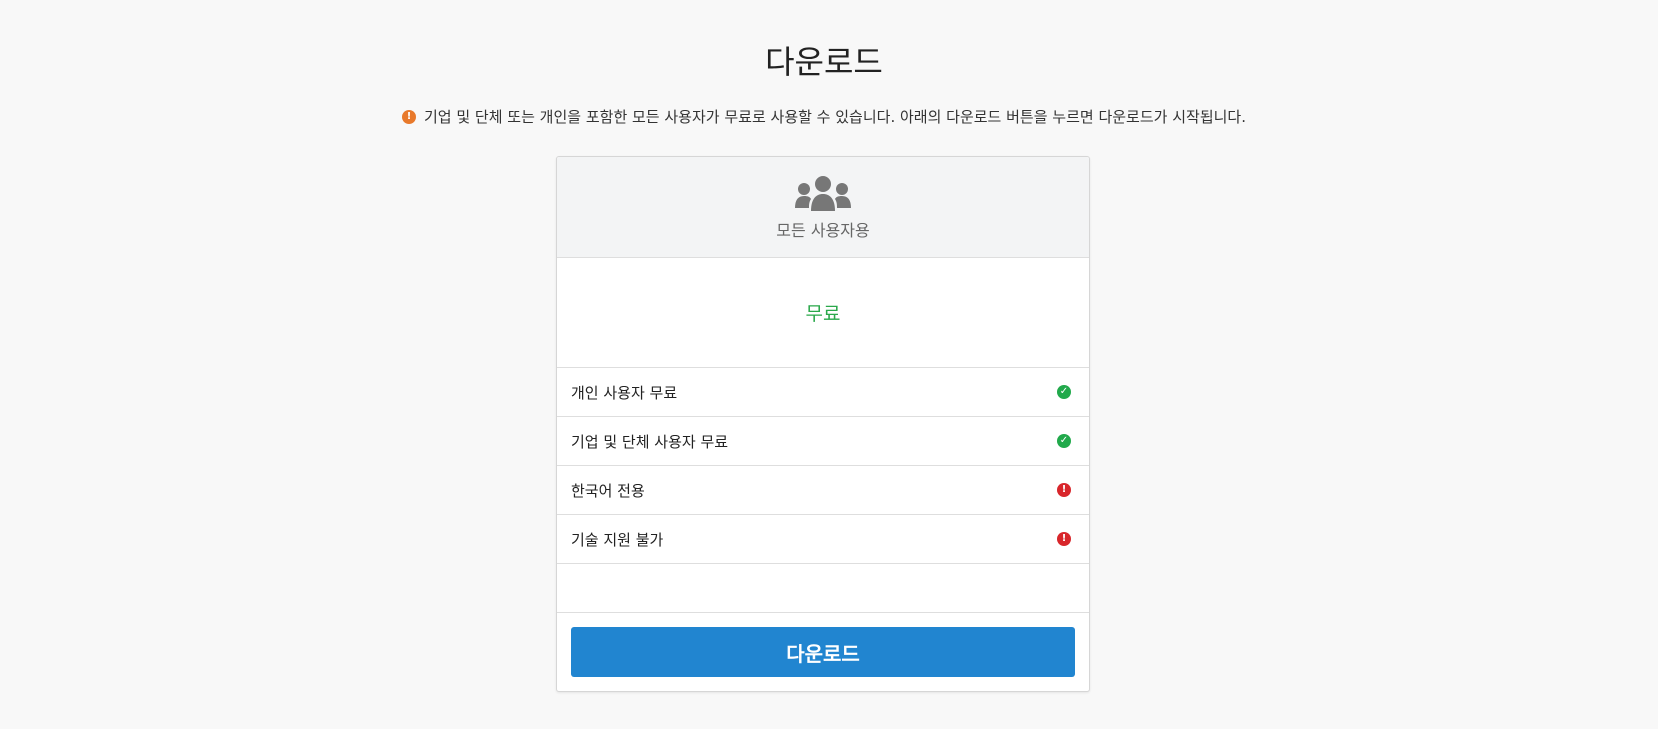 This screenshot has width=1658, height=729. I want to click on price-row: 무료, so click(823, 313).